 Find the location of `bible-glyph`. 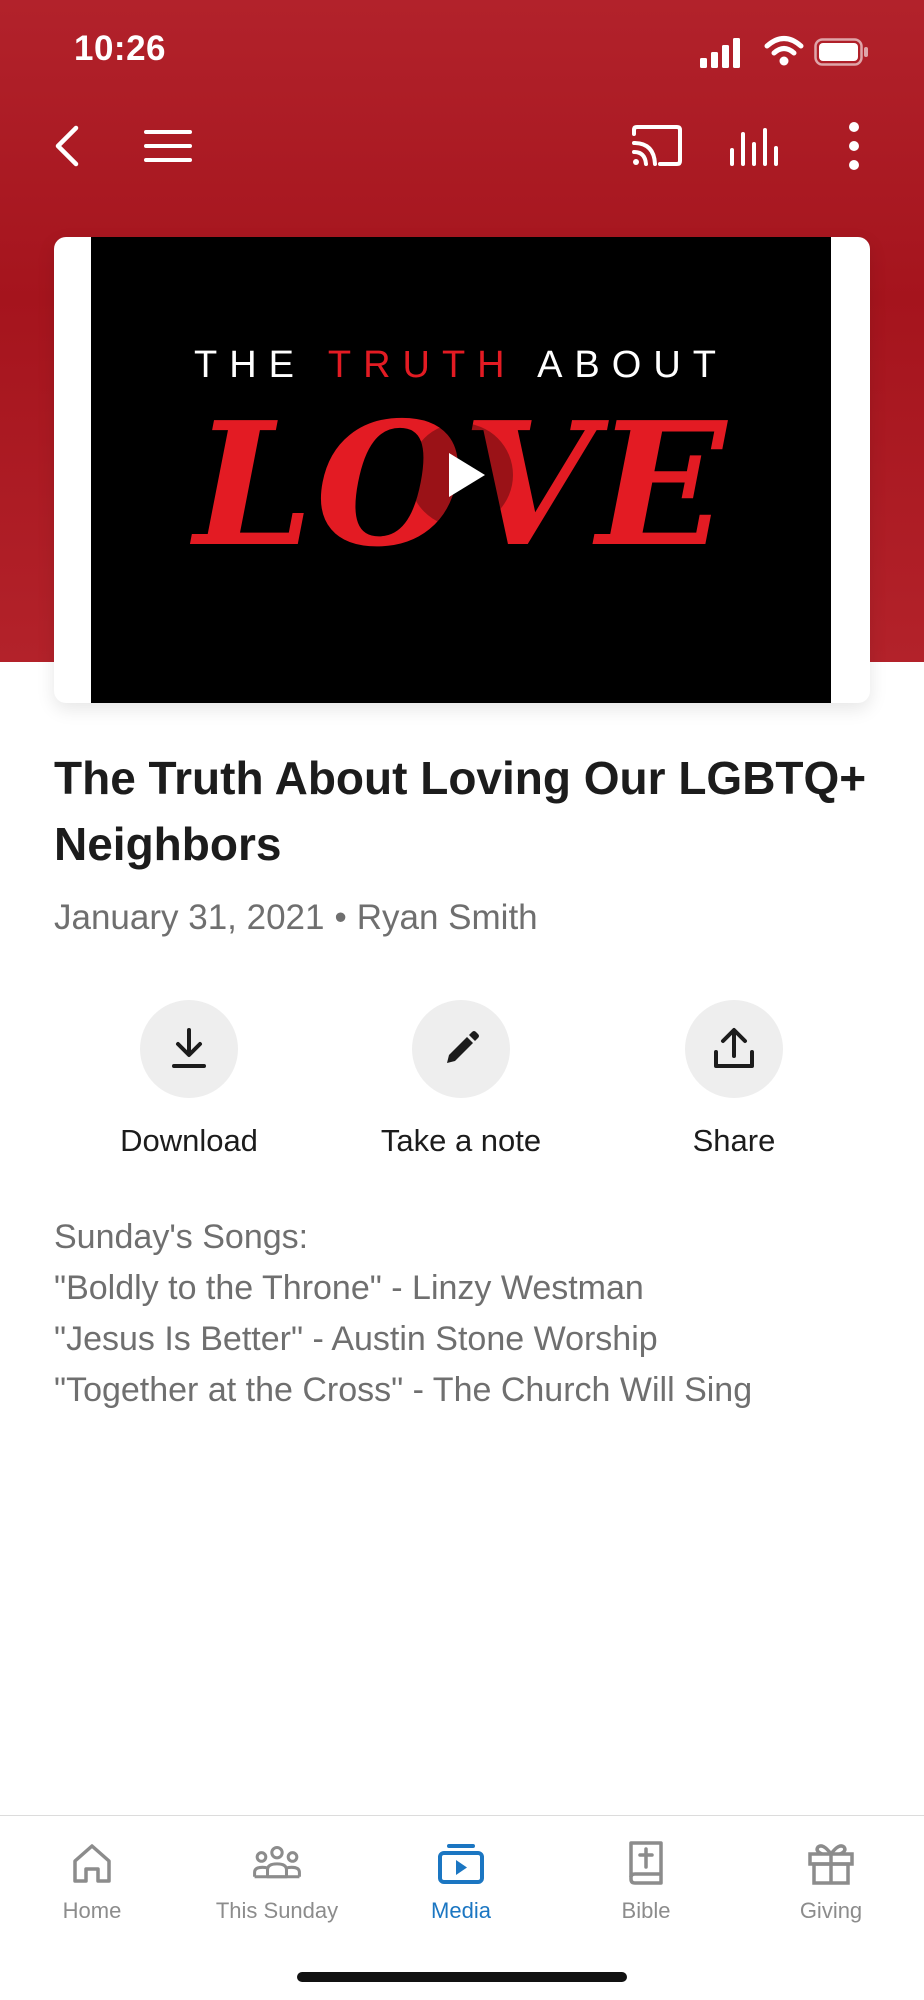

bible-glyph is located at coordinates (646, 1863).